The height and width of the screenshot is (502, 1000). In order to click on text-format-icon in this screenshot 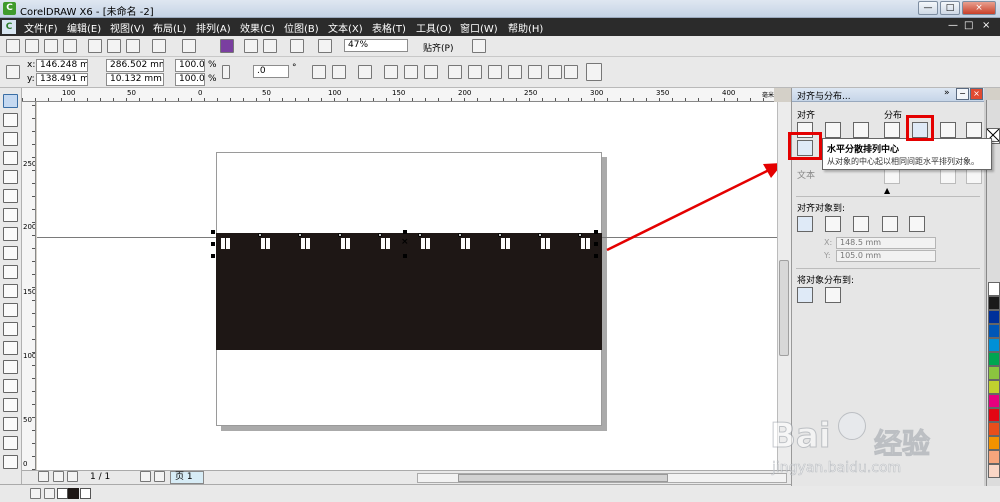, I will do `click(974, 176)`.